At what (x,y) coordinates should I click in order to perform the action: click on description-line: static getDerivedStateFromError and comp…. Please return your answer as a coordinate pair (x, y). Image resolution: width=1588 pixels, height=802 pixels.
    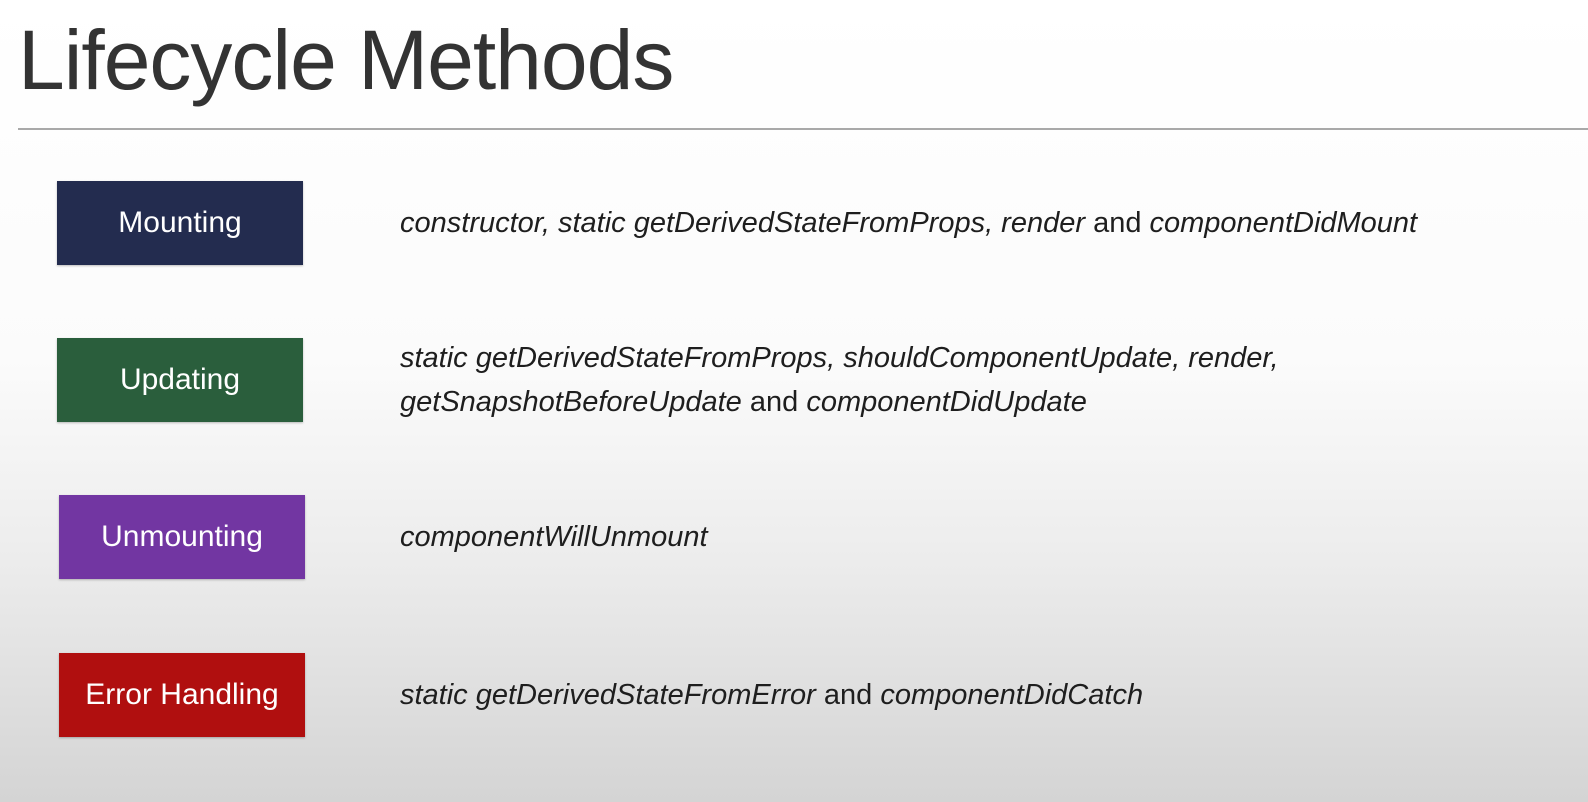
    Looking at the image, I should click on (771, 695).